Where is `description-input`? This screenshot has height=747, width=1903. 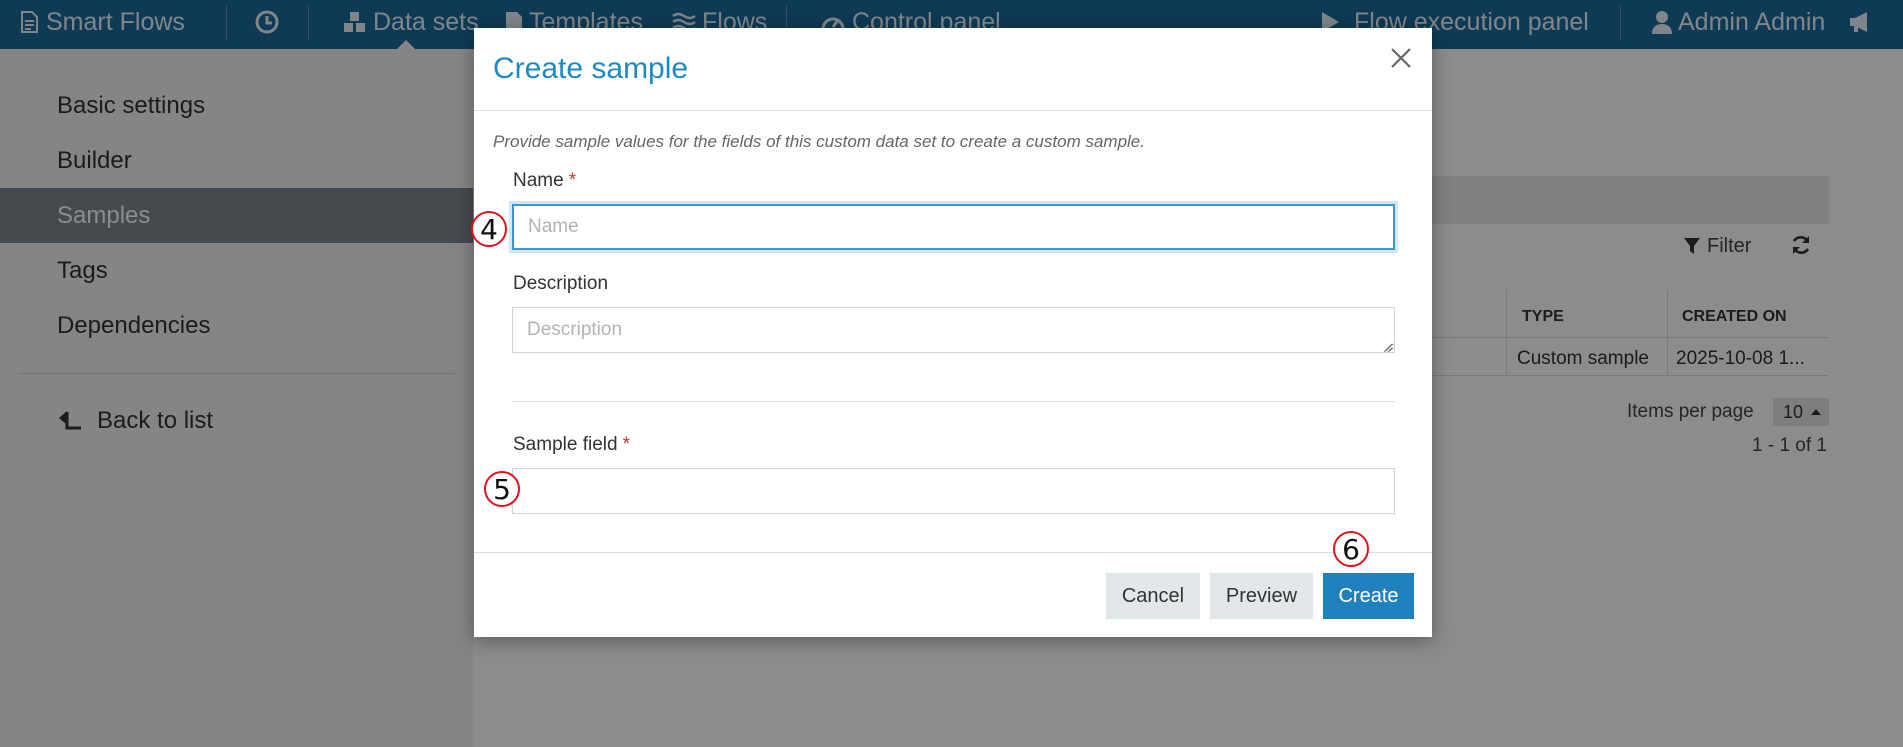
description-input is located at coordinates (953, 330).